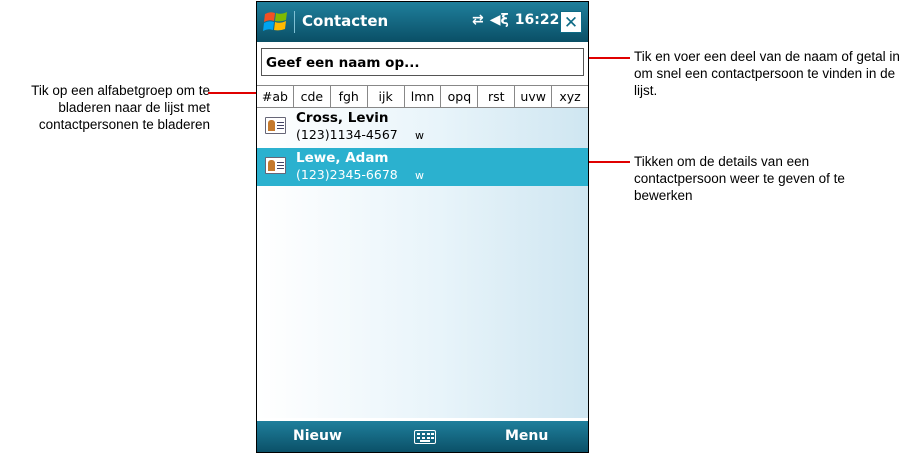  Describe the element at coordinates (537, 20) in the screenshot. I see `clock: 16:22` at that location.